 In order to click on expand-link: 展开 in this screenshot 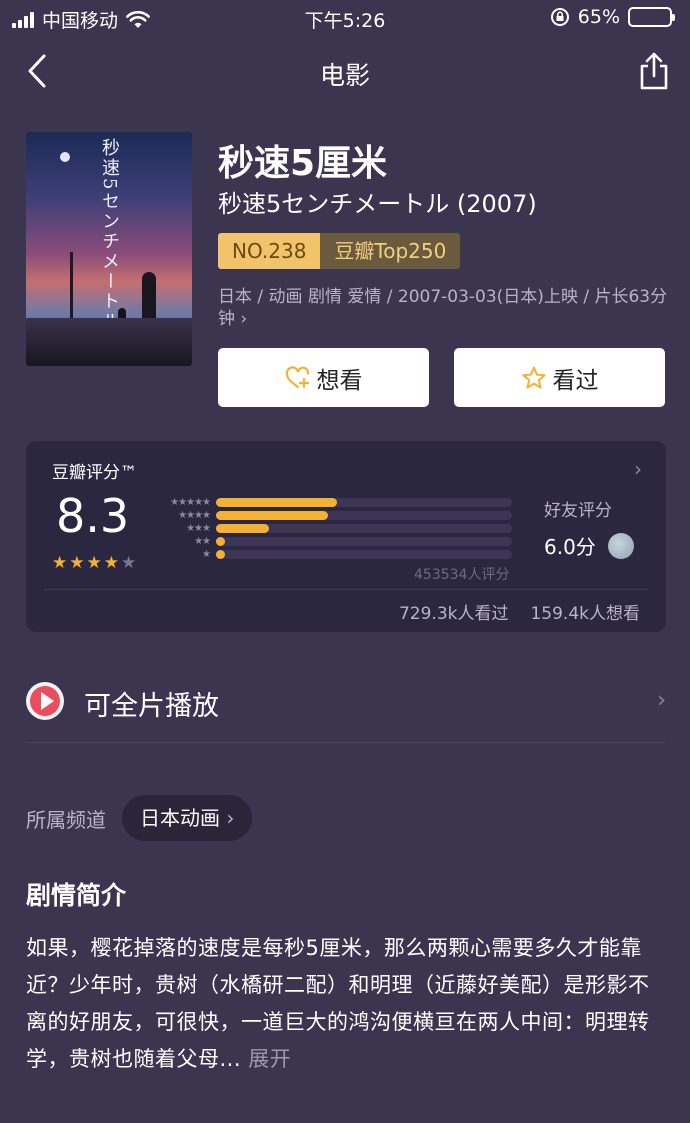, I will do `click(269, 1059)`.